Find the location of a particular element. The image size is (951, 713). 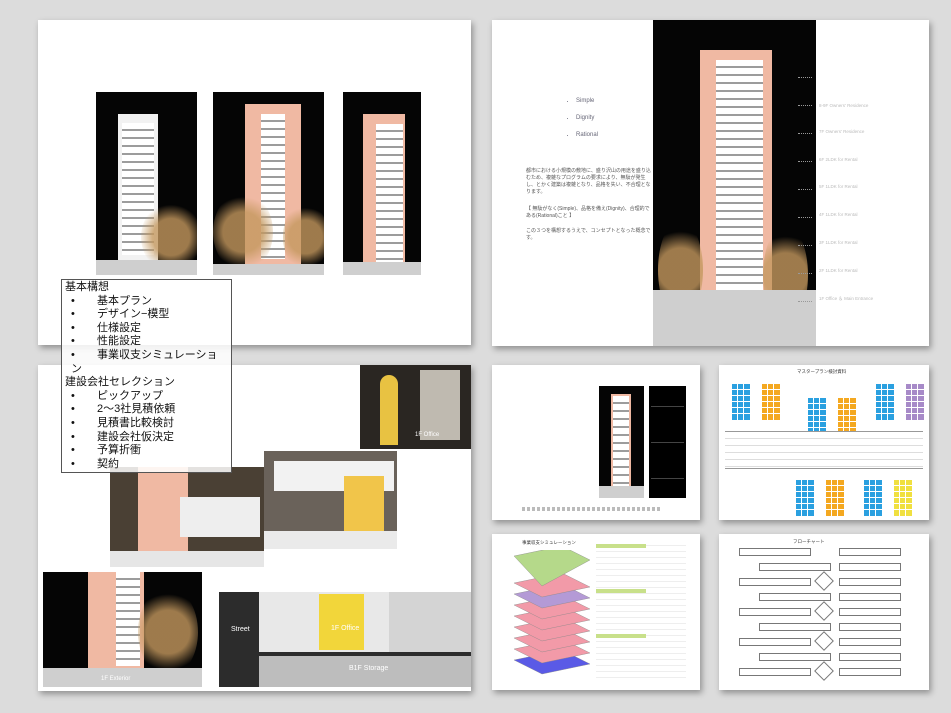

slide-simulation: 事業収支シミュレーション is located at coordinates (596, 612).